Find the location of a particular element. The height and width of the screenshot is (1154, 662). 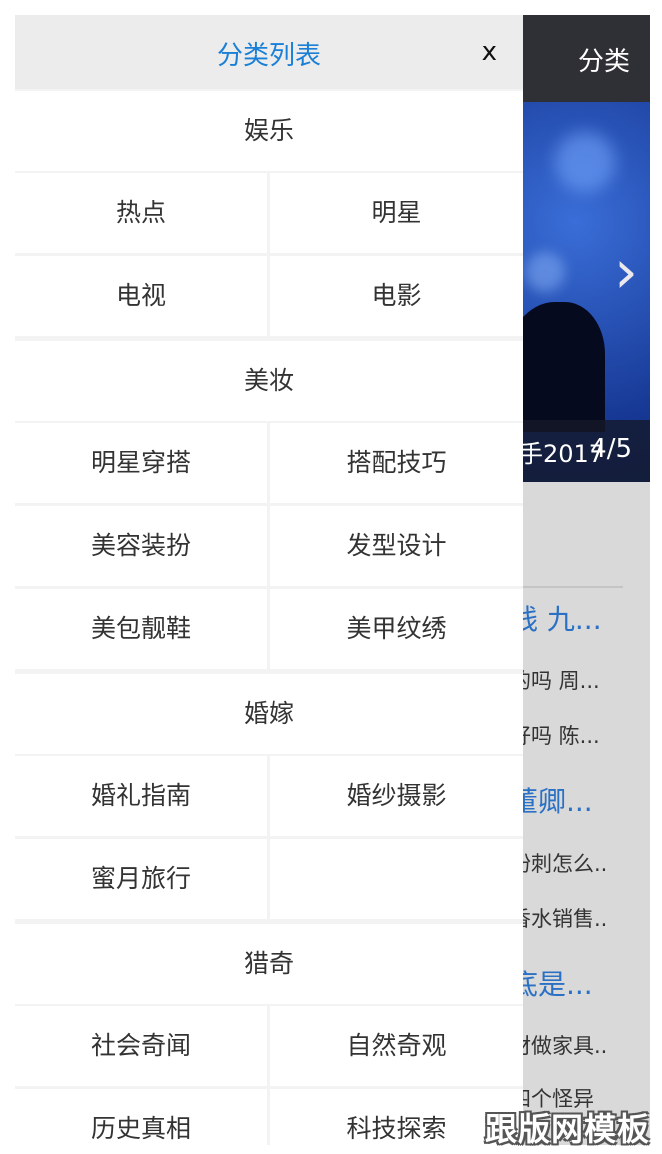

drawer-title: 分类列表 is located at coordinates (268, 56).